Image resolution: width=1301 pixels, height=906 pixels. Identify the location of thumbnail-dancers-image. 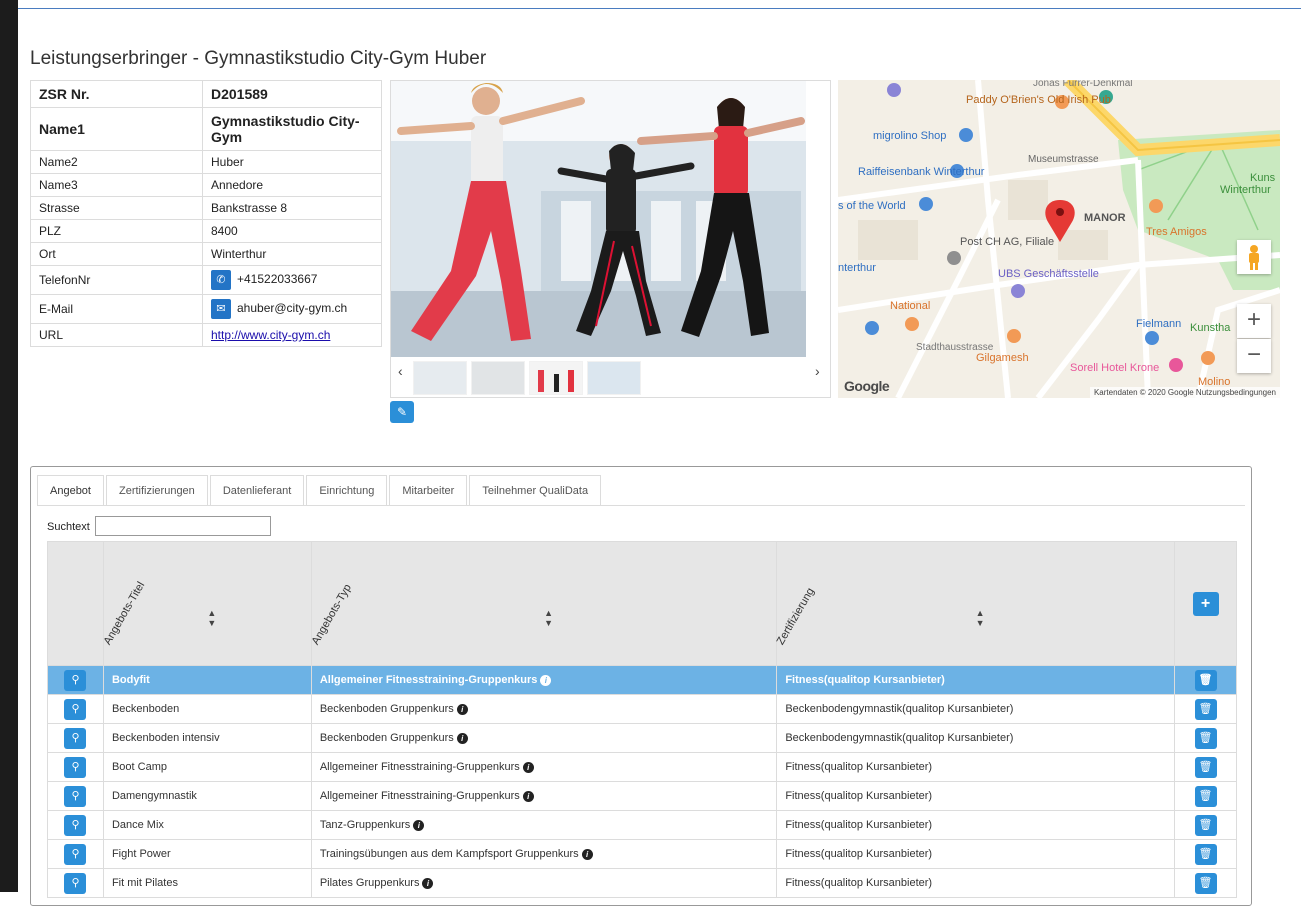
(556, 381).